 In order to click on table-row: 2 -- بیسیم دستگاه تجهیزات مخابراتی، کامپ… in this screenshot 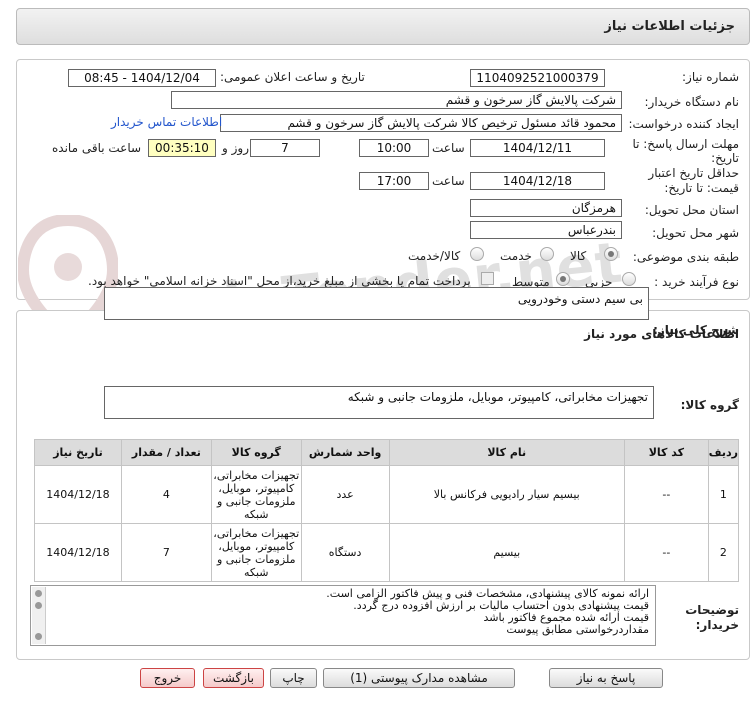, I will do `click(387, 552)`.